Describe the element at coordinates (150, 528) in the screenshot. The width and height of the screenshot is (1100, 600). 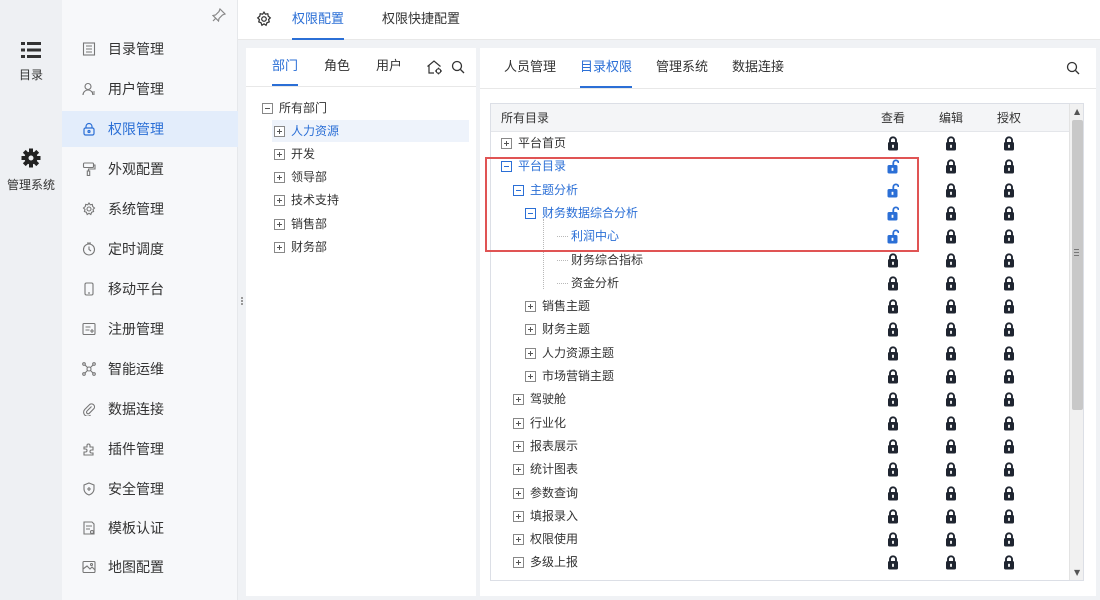
I see `menu-item-template-auth: 模板认证` at that location.